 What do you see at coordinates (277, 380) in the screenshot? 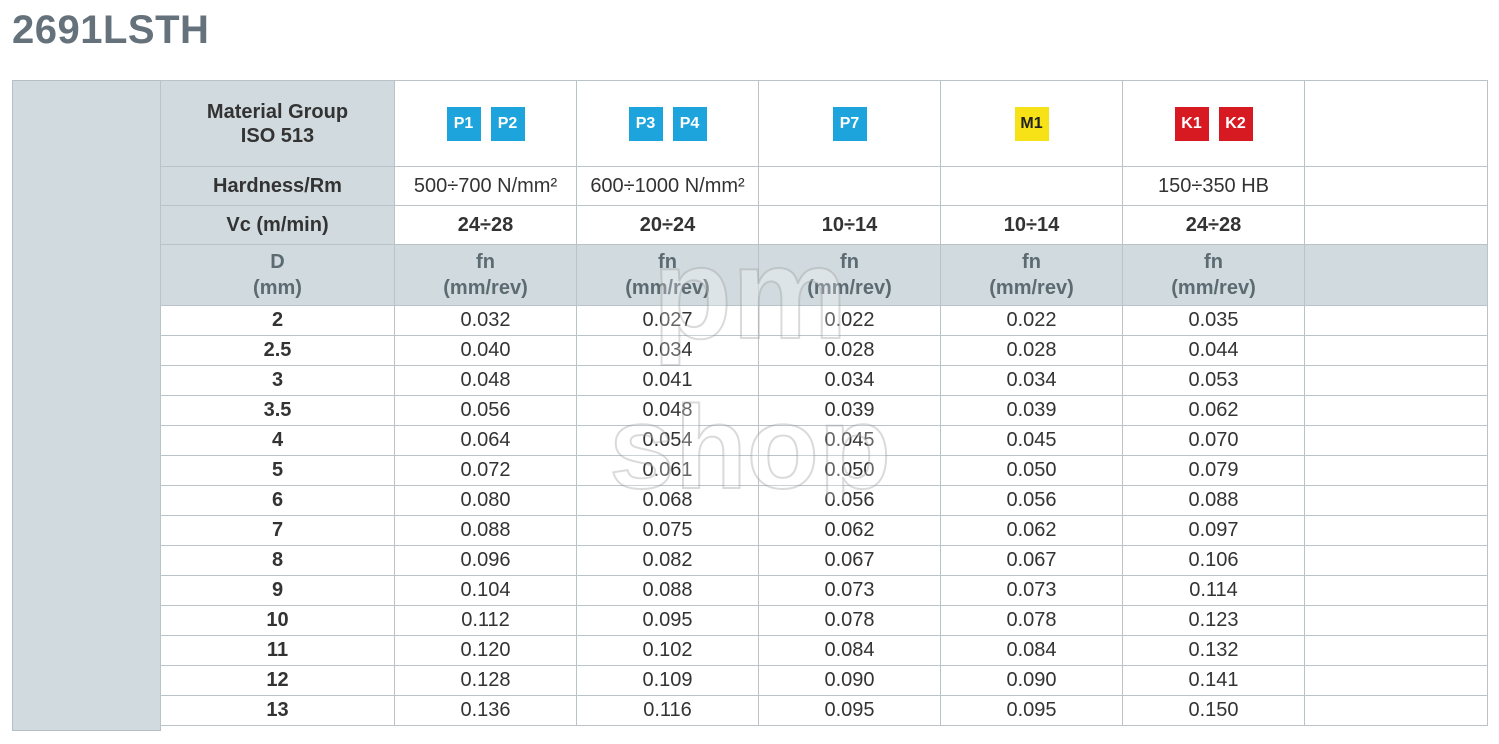
I see `diameter-value: 3` at bounding box center [277, 380].